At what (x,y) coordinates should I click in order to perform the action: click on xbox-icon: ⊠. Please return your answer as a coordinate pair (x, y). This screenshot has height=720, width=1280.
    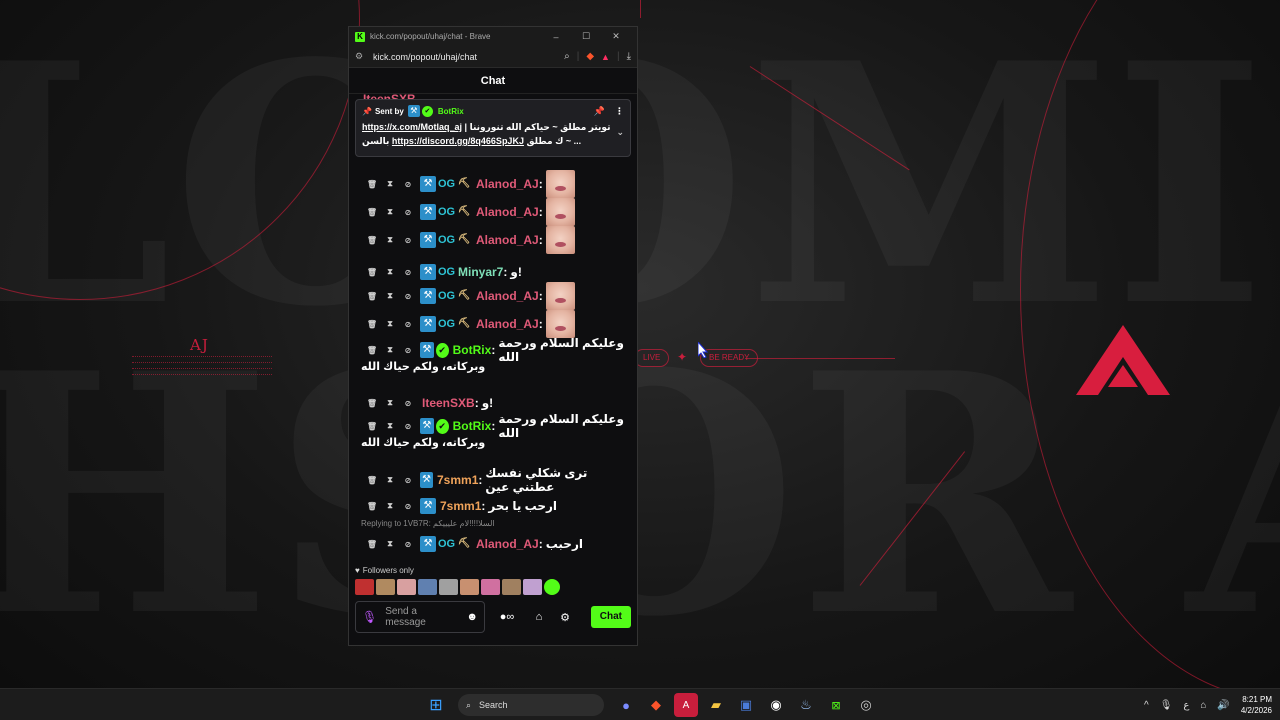
    Looking at the image, I should click on (836, 705).